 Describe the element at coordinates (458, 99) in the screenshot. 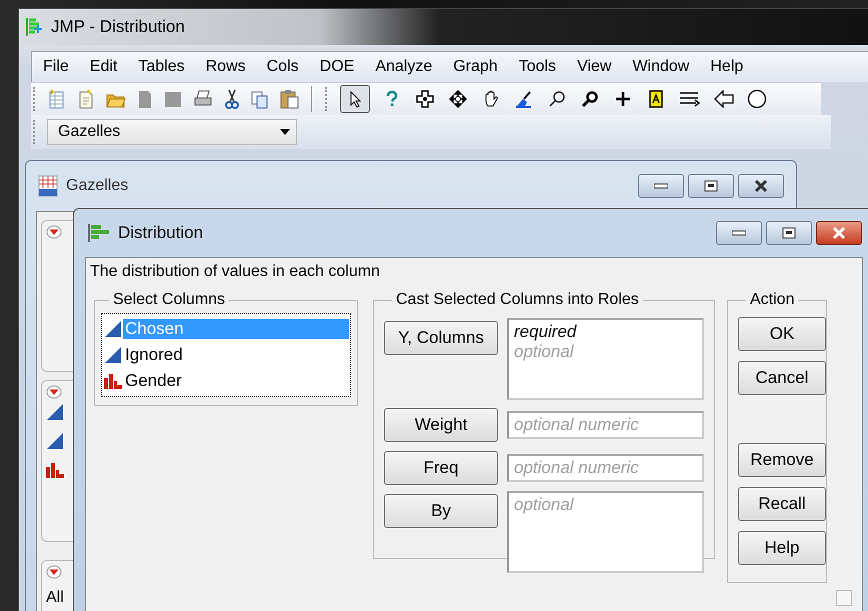

I see `move-icon` at that location.